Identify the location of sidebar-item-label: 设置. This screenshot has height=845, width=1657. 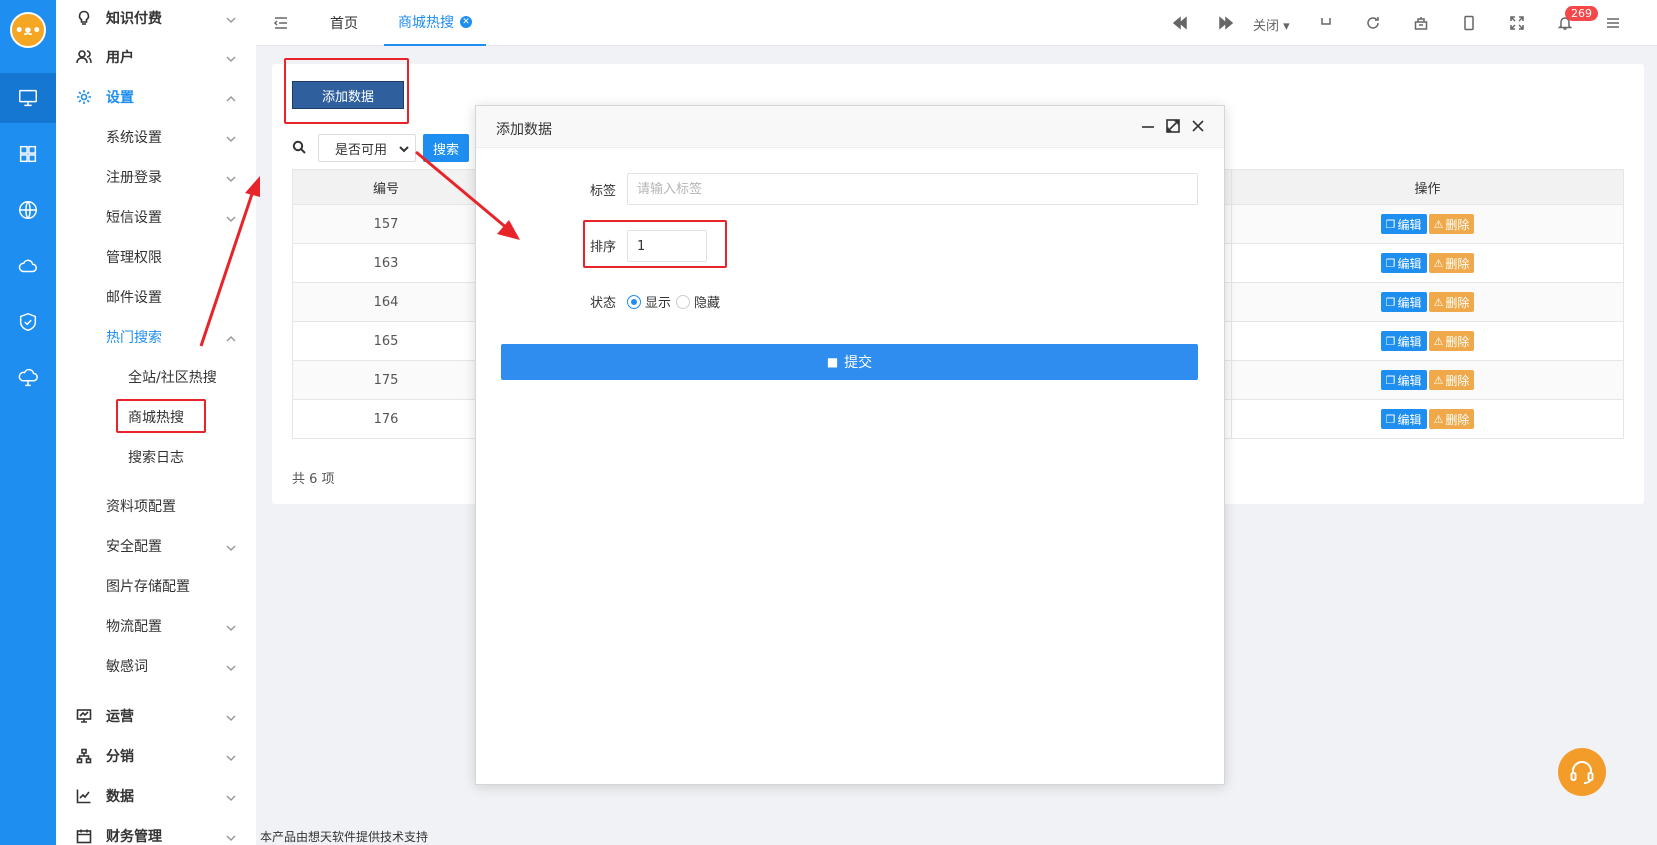
(120, 98).